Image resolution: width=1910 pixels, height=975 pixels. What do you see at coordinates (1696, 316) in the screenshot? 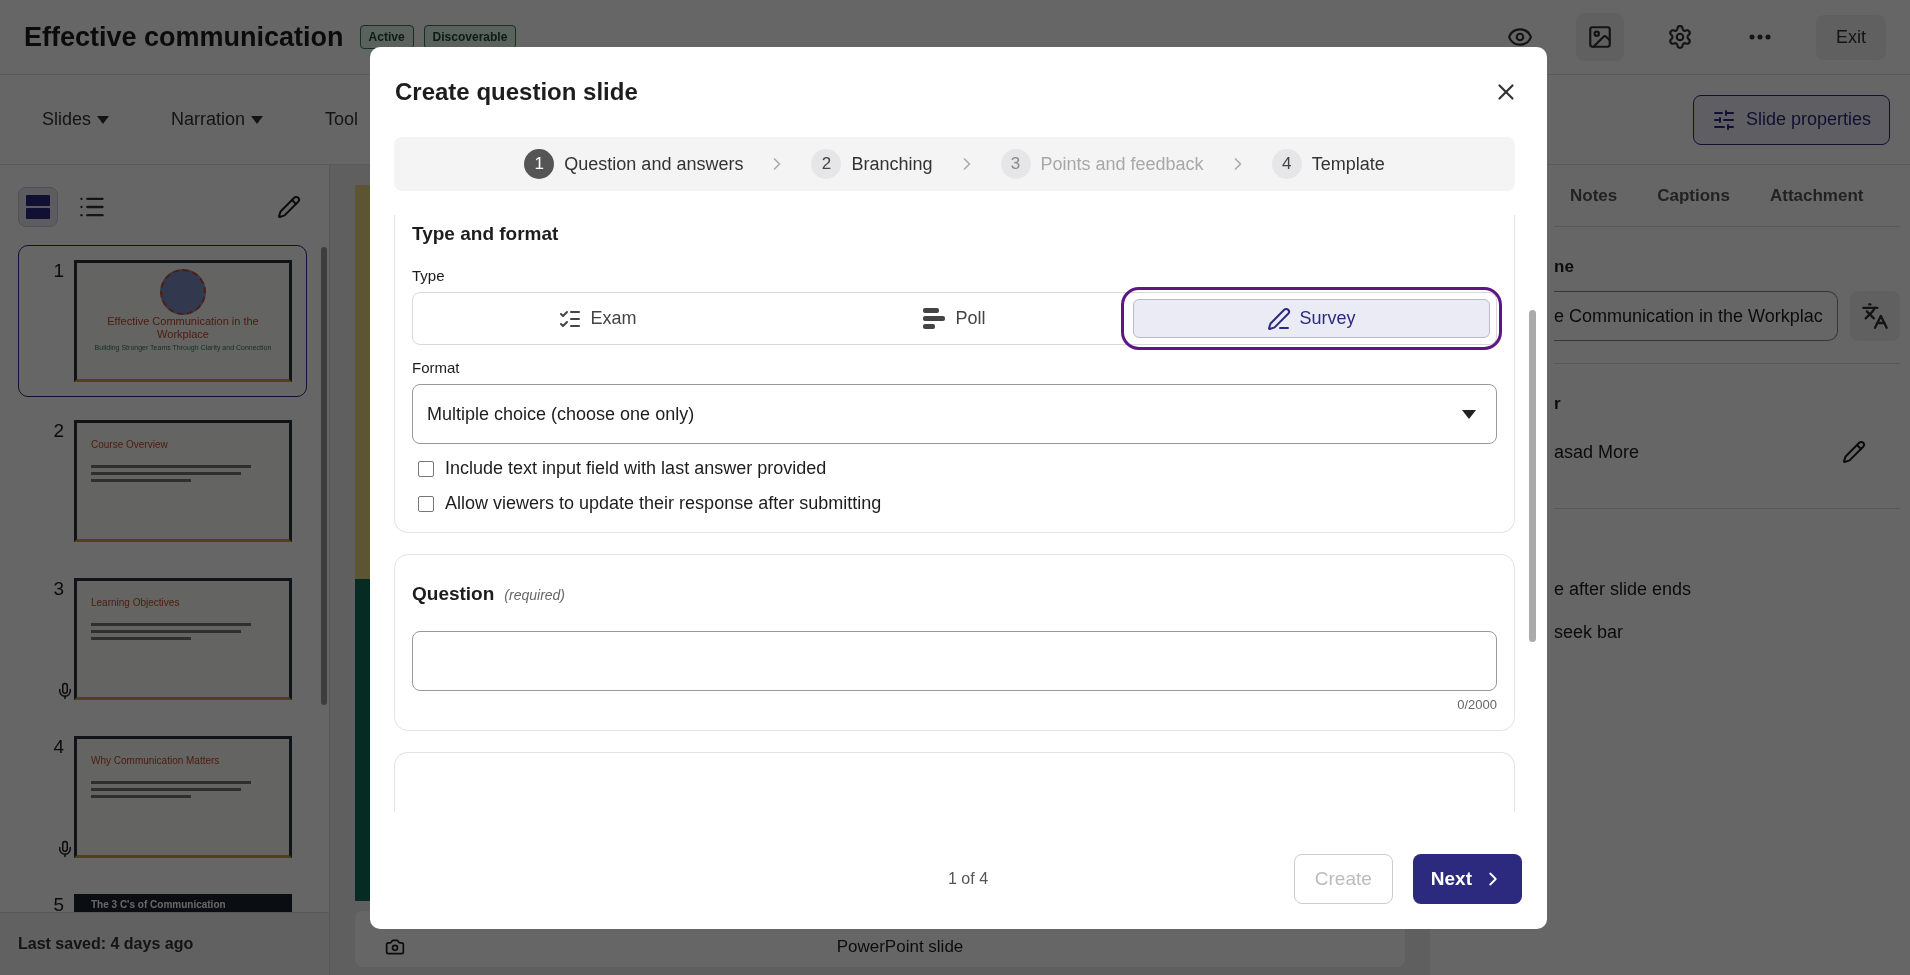
I see `name-field: e Communication in the Workplac` at bounding box center [1696, 316].